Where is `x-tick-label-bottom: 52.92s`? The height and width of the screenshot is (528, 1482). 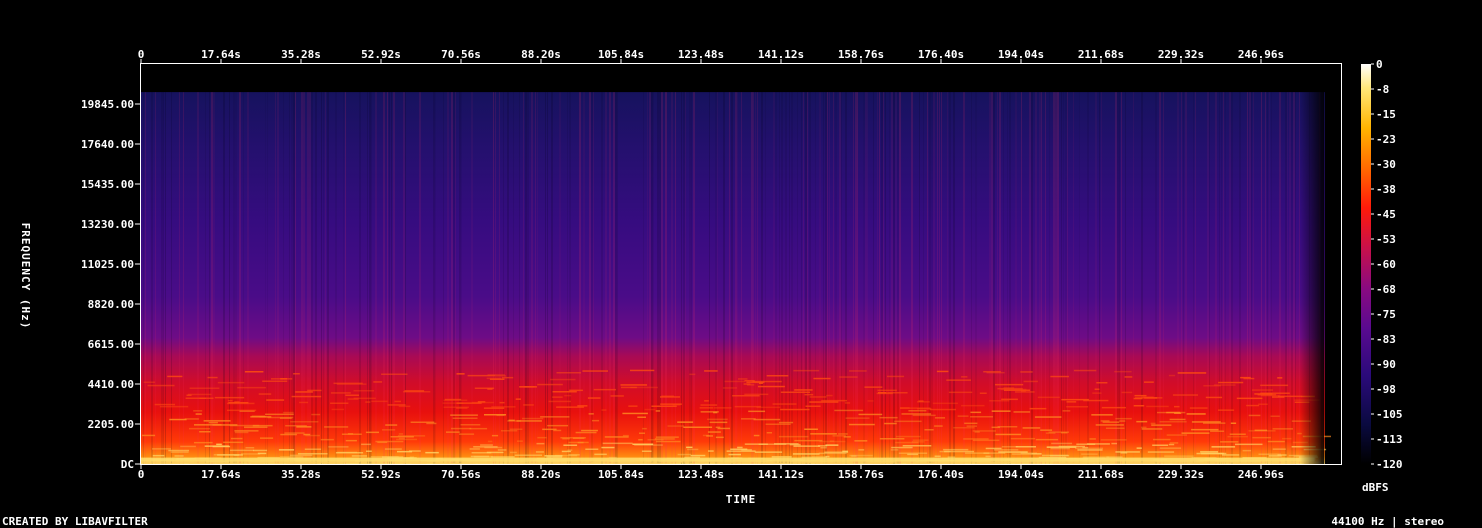
x-tick-label-bottom: 52.92s is located at coordinates (381, 474).